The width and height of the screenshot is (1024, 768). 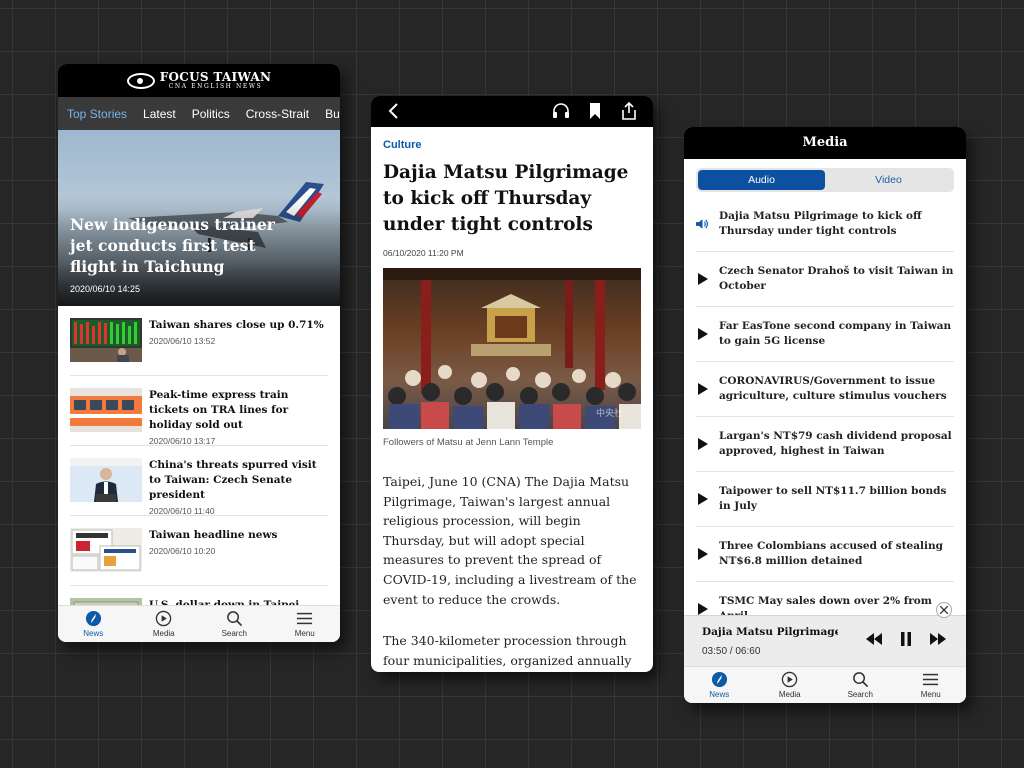 What do you see at coordinates (236, 325) in the screenshot?
I see `list-item-title: Taiwan shares close up 0.71%` at bounding box center [236, 325].